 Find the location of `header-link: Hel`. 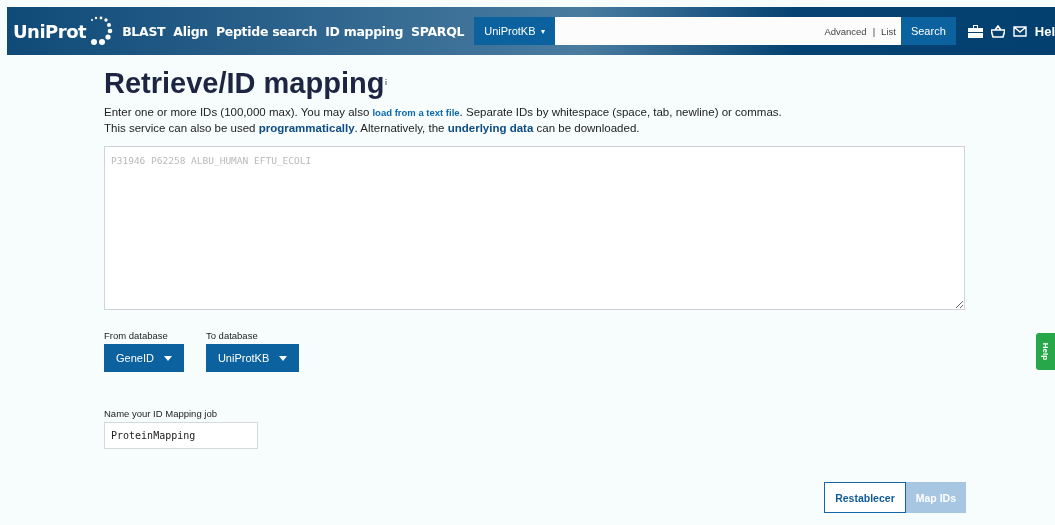

header-link: Hel is located at coordinates (1044, 31).